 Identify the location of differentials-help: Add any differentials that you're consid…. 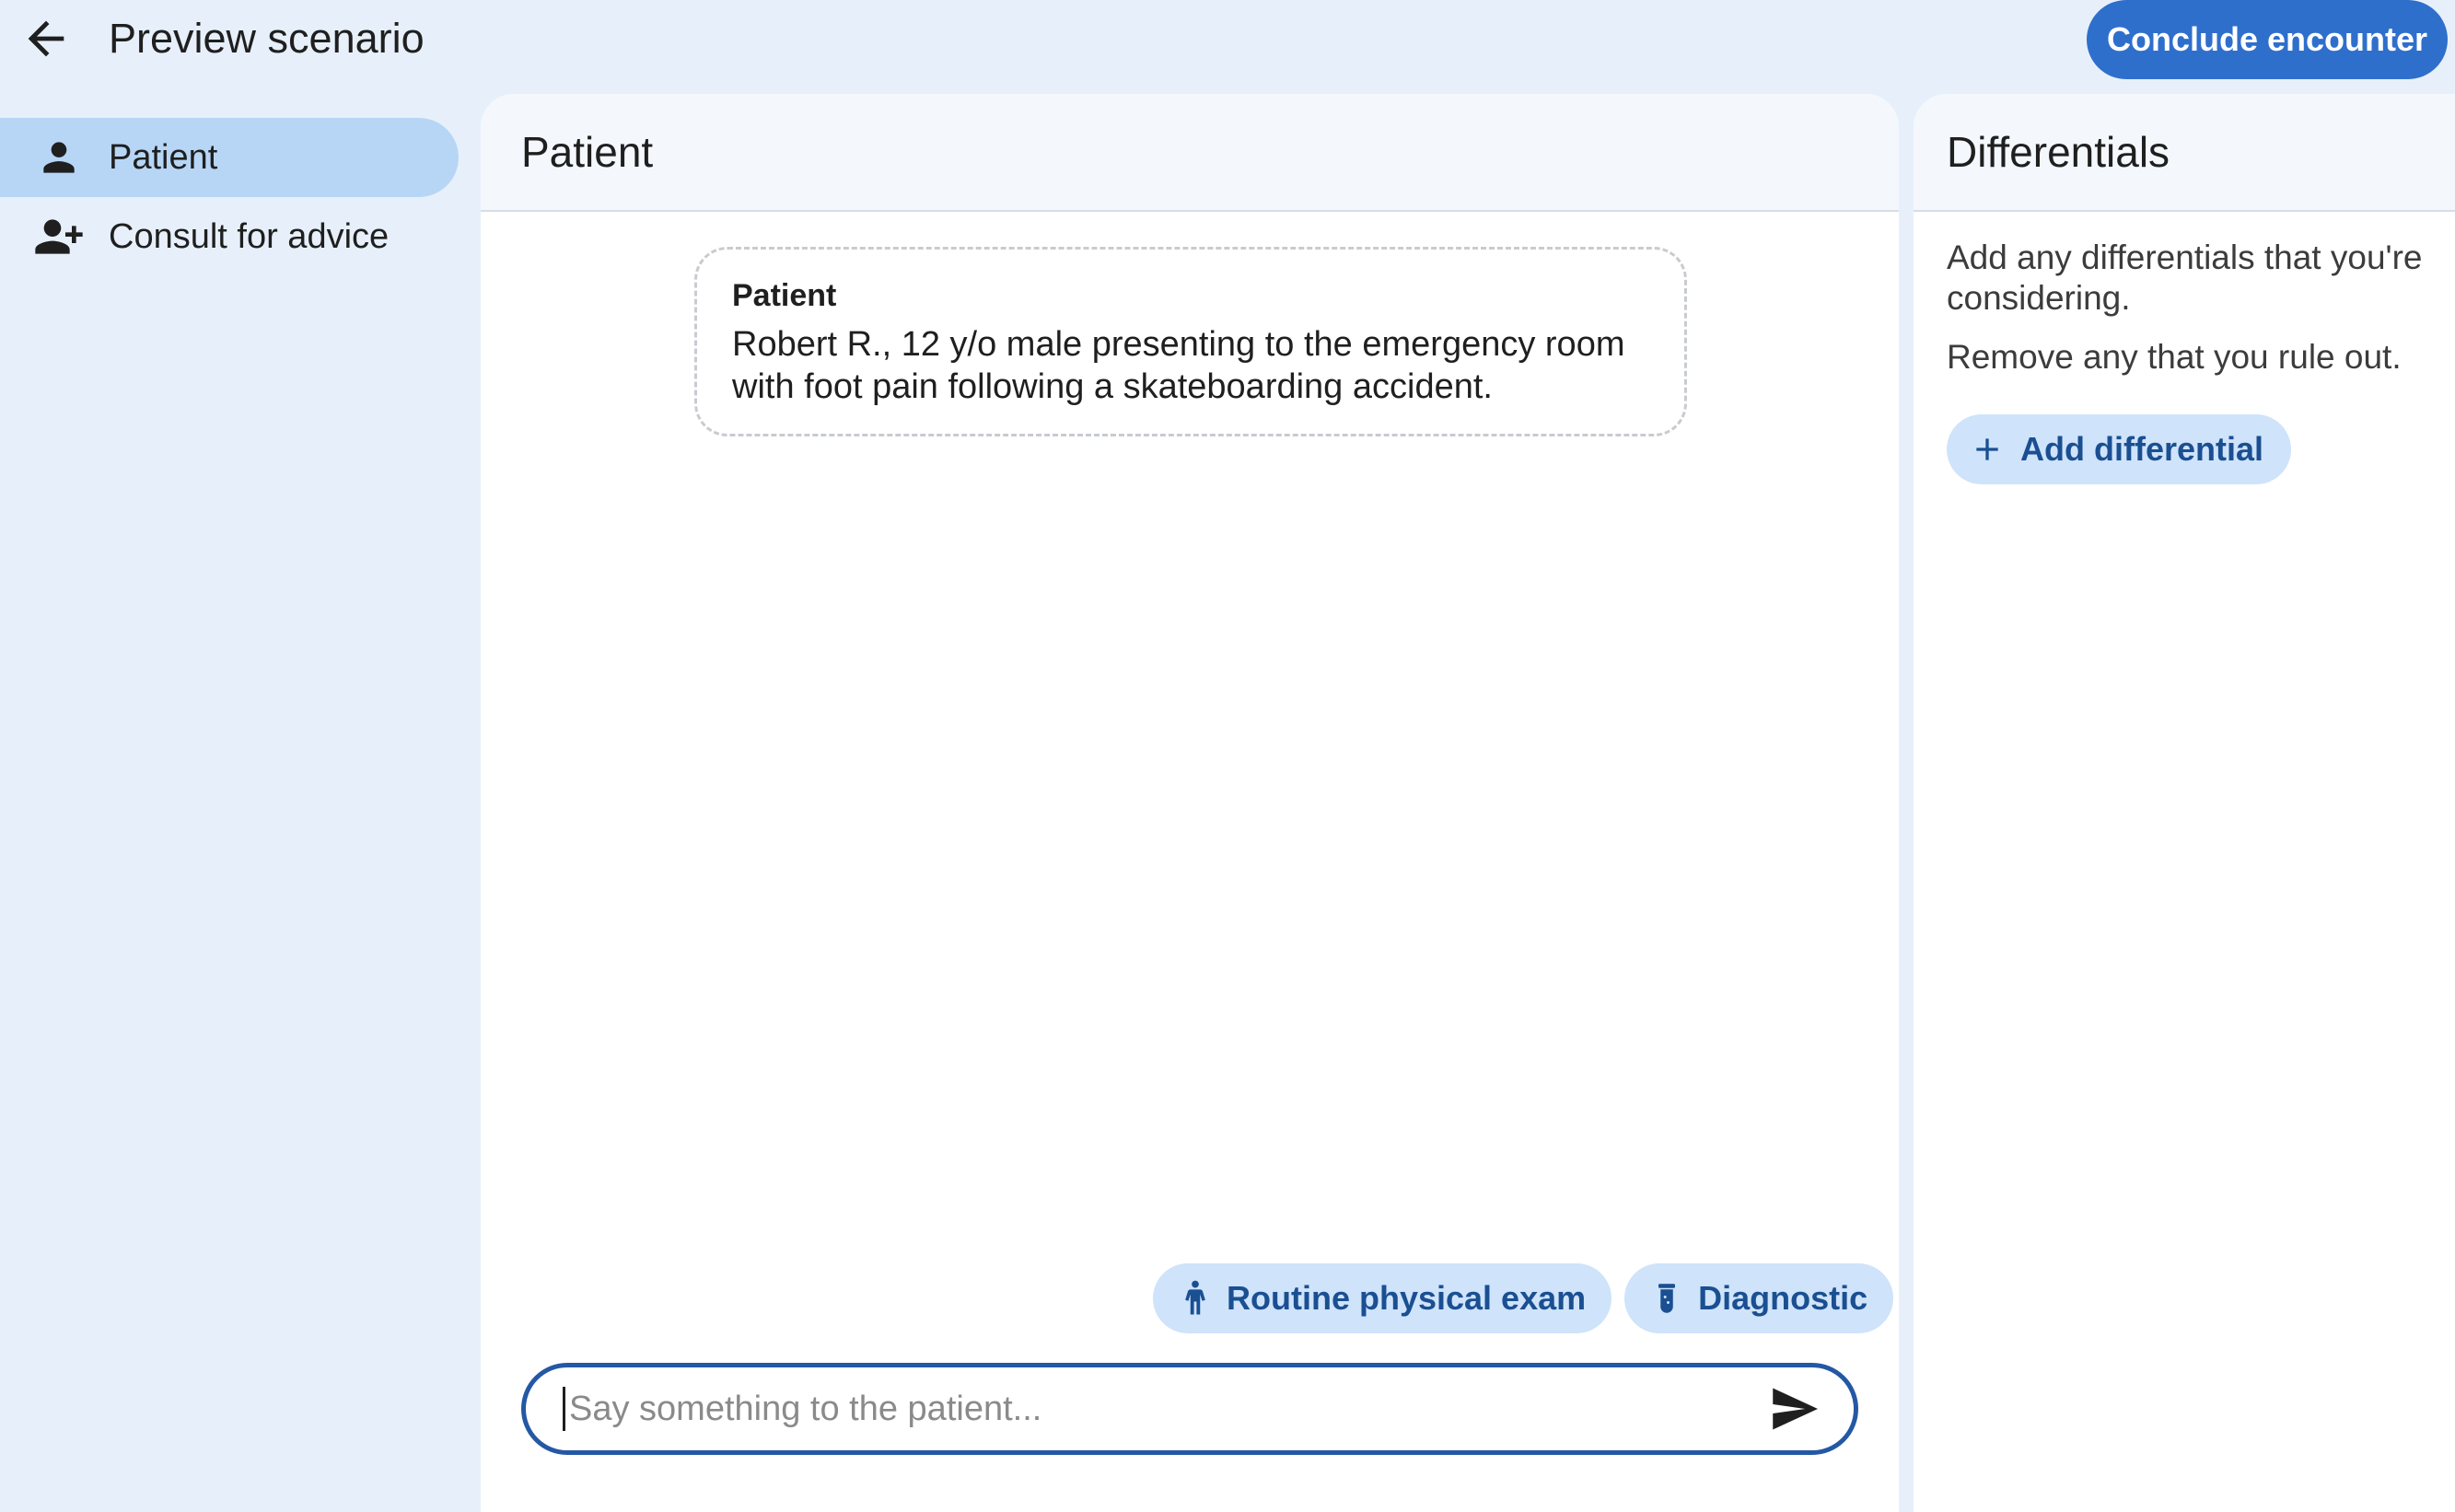
(2195, 317).